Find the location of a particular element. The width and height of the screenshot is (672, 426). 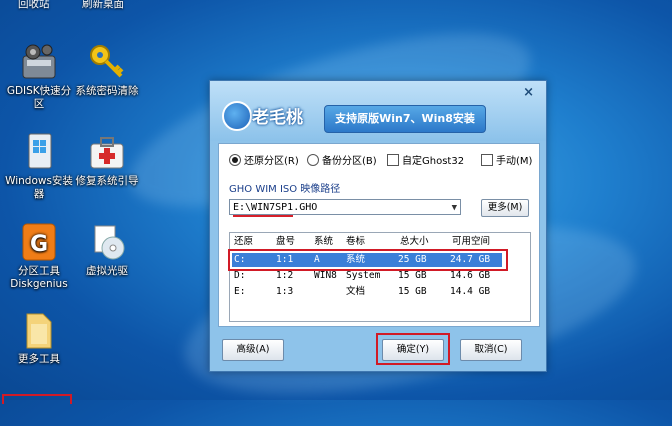

dialog-titlebar: × 老毛桃 支持原版Win7、Win8安装 is located at coordinates (378, 111).